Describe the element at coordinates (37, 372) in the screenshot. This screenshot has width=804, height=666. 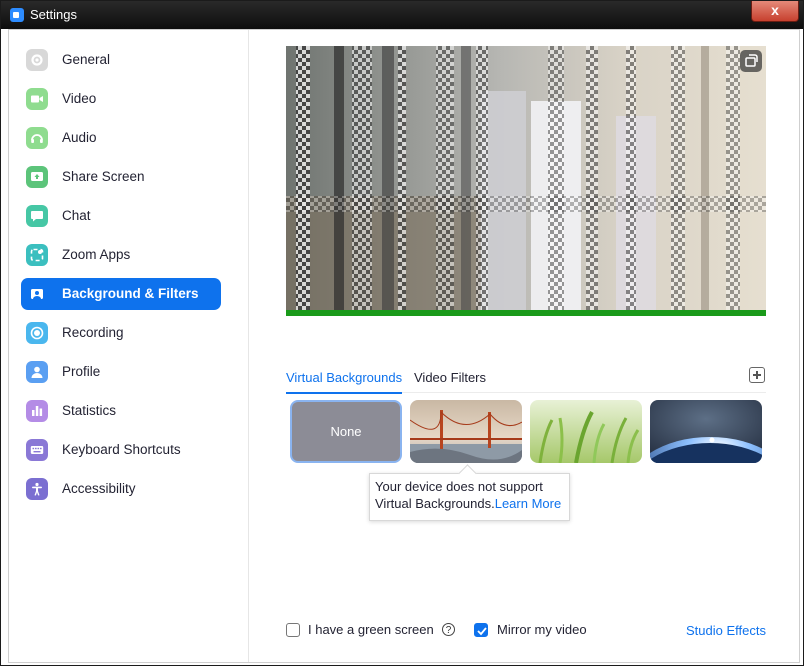
I see `person-icon` at that location.